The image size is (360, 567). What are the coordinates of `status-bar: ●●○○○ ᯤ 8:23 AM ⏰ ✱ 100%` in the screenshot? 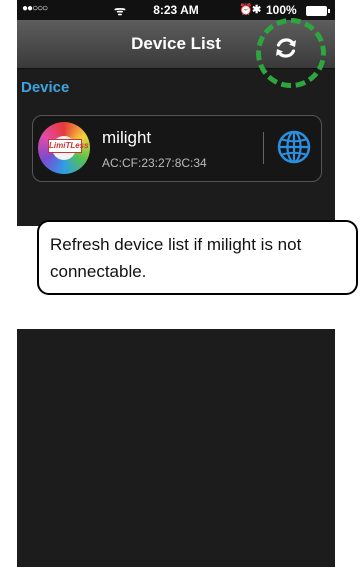 It's located at (176, 10).